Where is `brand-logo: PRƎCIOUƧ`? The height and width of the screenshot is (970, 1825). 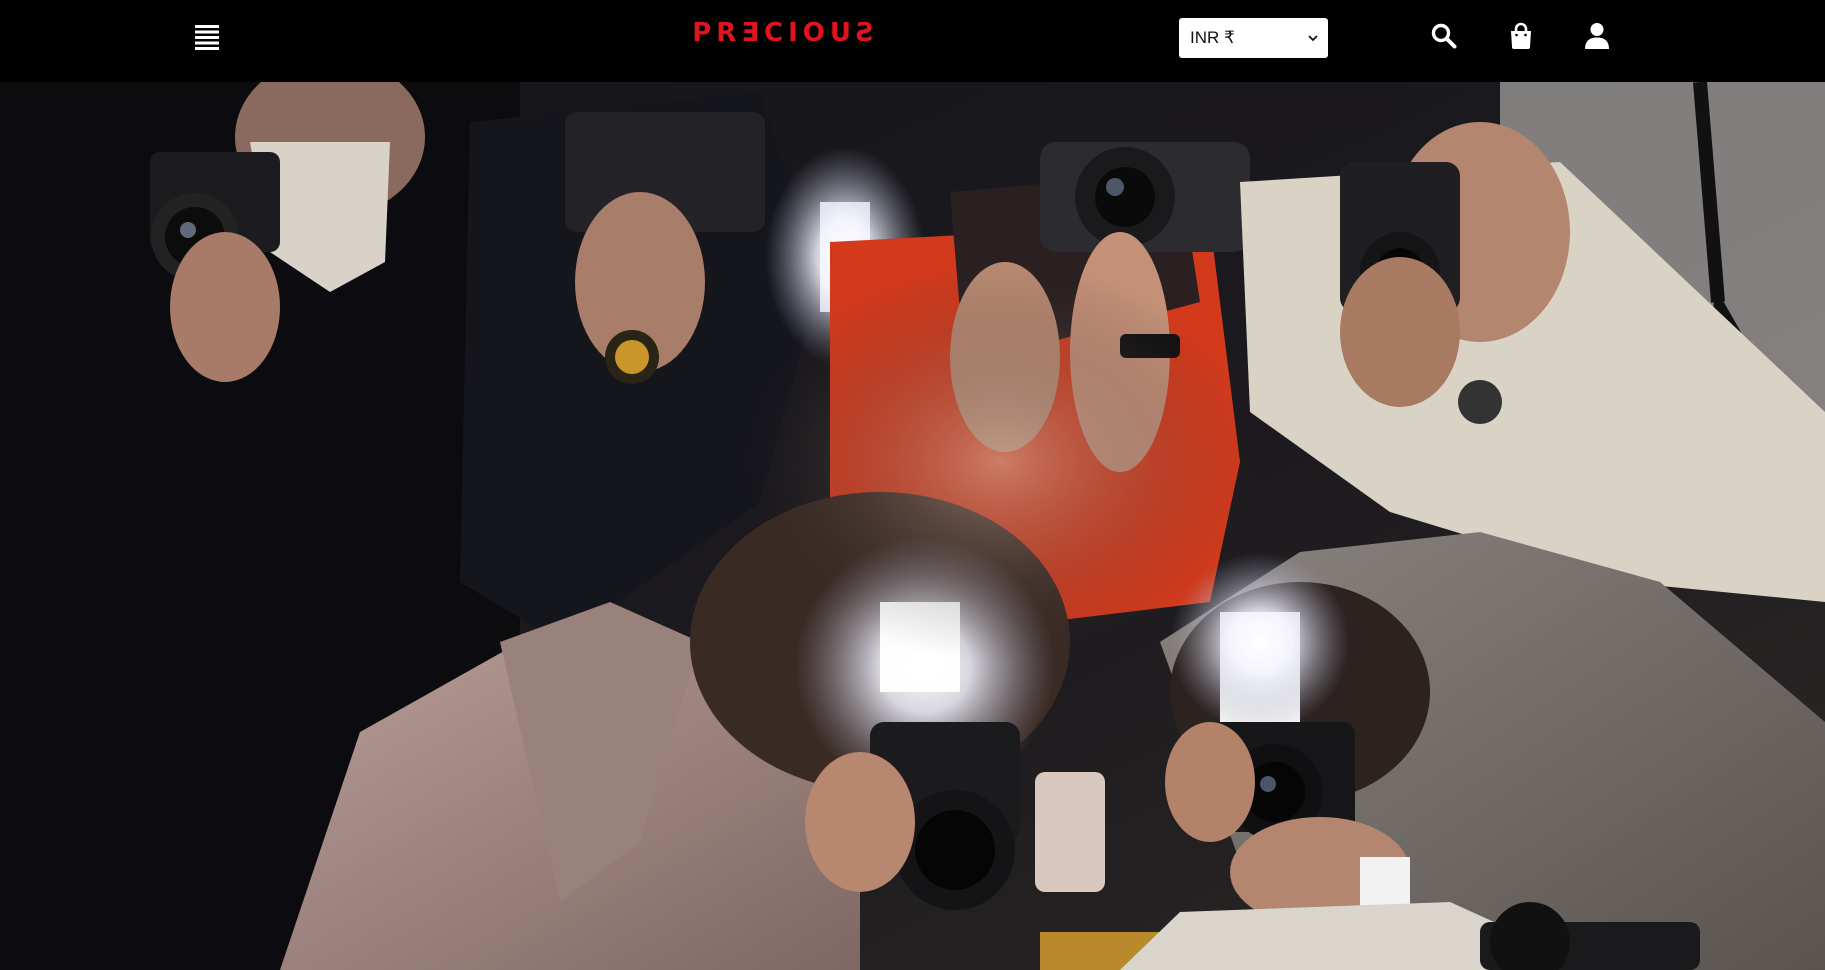 brand-logo: PRƎCIOUƧ is located at coordinates (786, 32).